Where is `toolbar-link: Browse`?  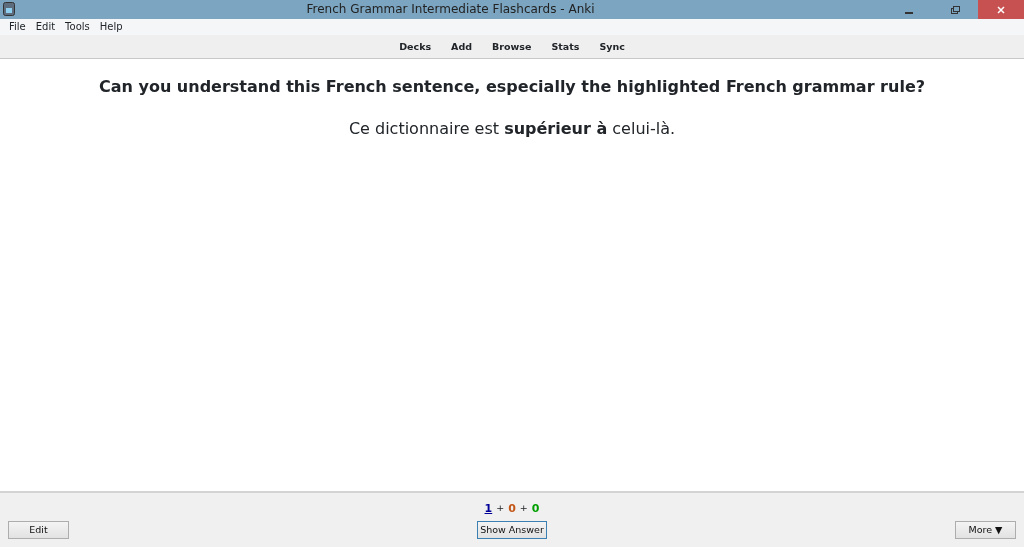 toolbar-link: Browse is located at coordinates (512, 46).